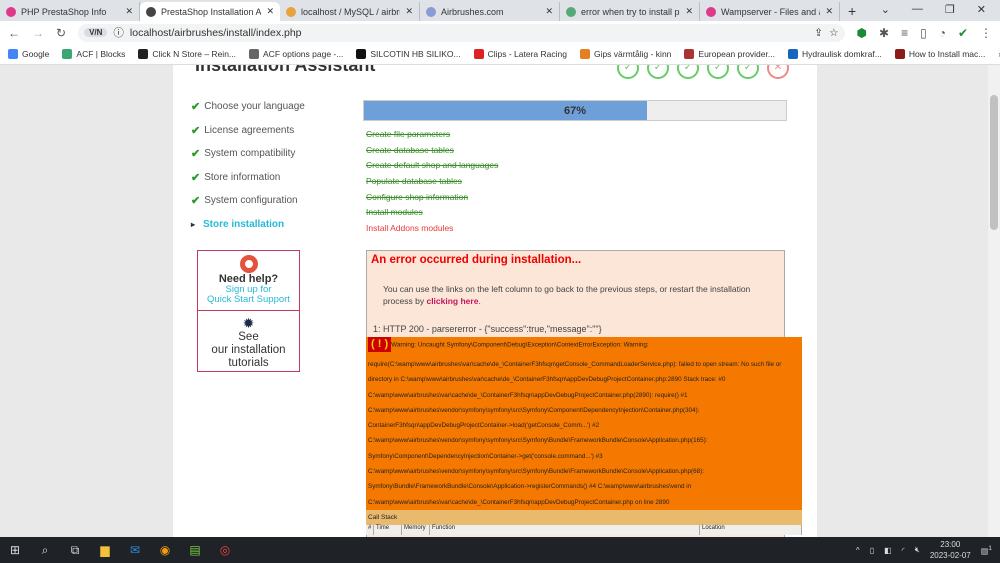 This screenshot has height=563, width=1000. I want to click on search-icon: ⌕, so click(45, 550).